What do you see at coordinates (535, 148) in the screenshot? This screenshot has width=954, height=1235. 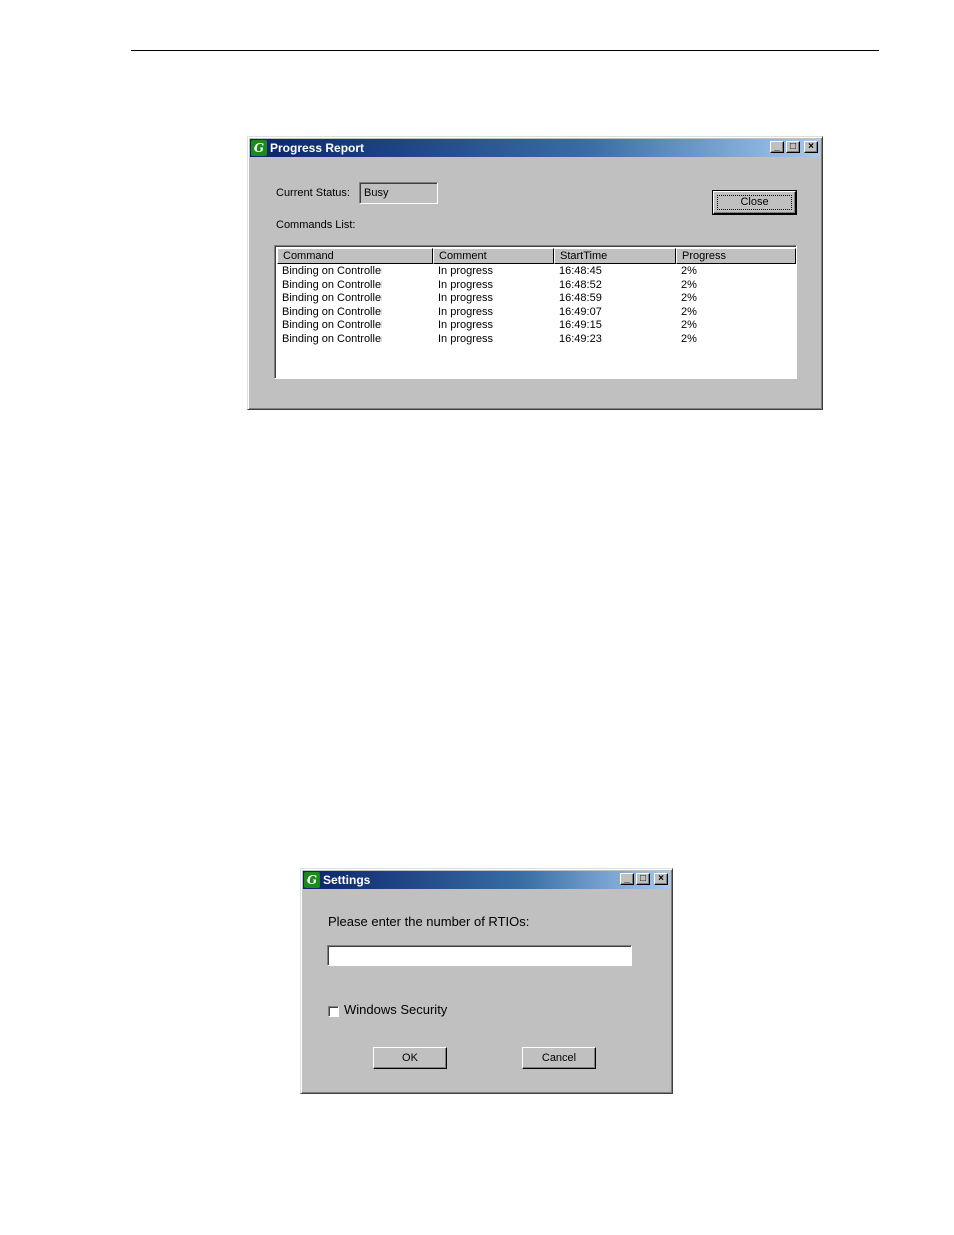 I see `progress-report-titlebar: G Progress Report _ □ ×` at bounding box center [535, 148].